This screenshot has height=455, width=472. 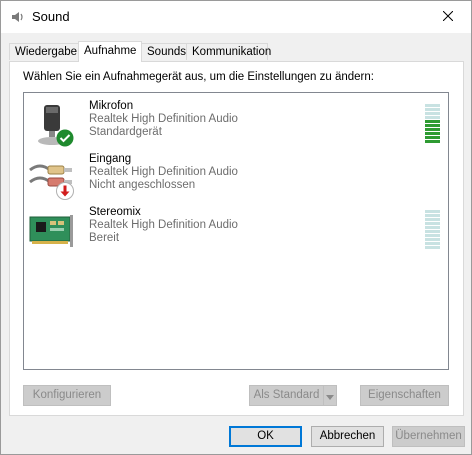 What do you see at coordinates (111, 106) in the screenshot?
I see `device-name: Mikrofon` at bounding box center [111, 106].